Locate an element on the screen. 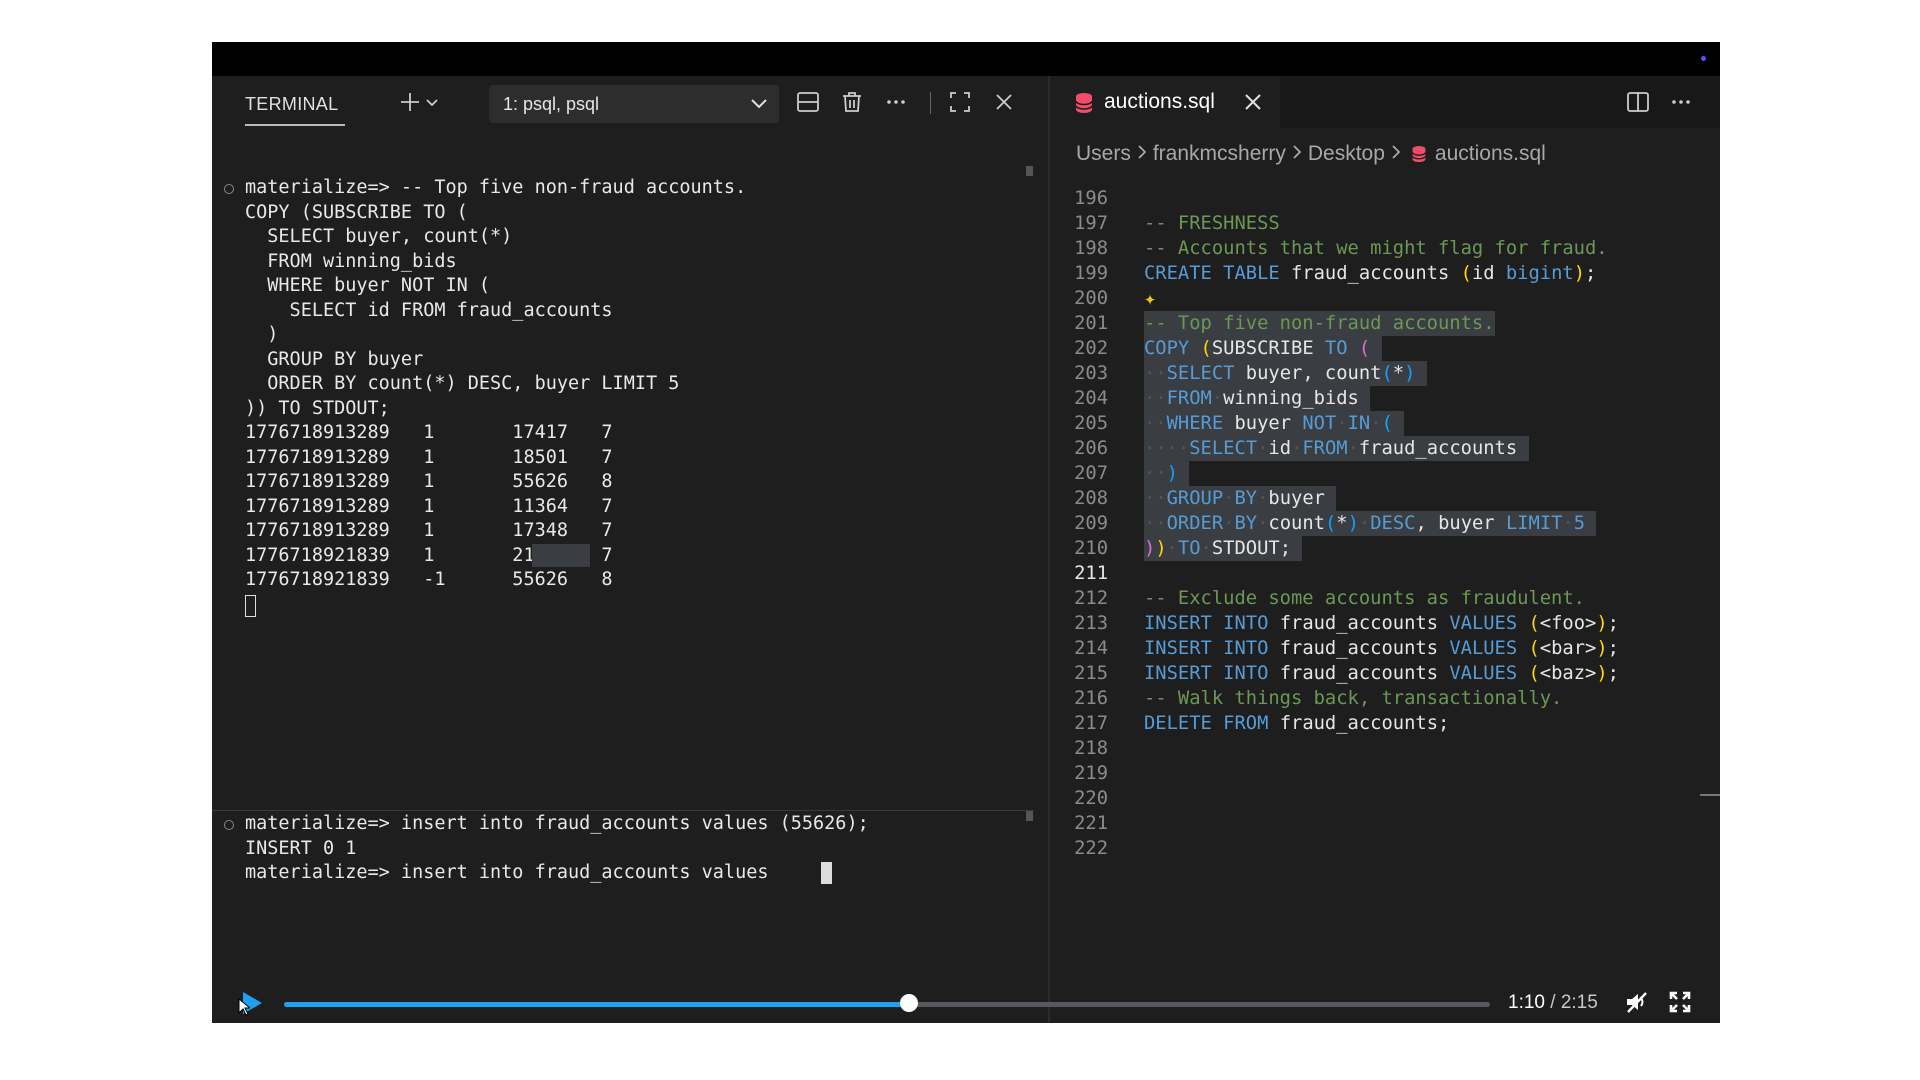  terminal-line: GROUP BY buyer is located at coordinates (334, 359).